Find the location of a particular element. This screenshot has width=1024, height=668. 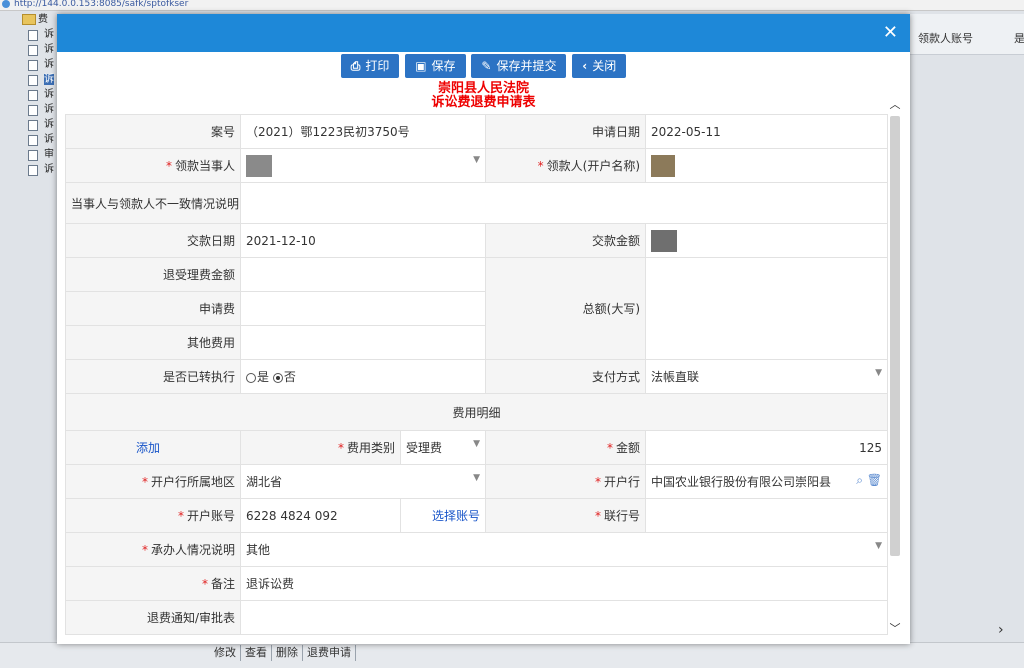

radio-yes is located at coordinates (251, 377).